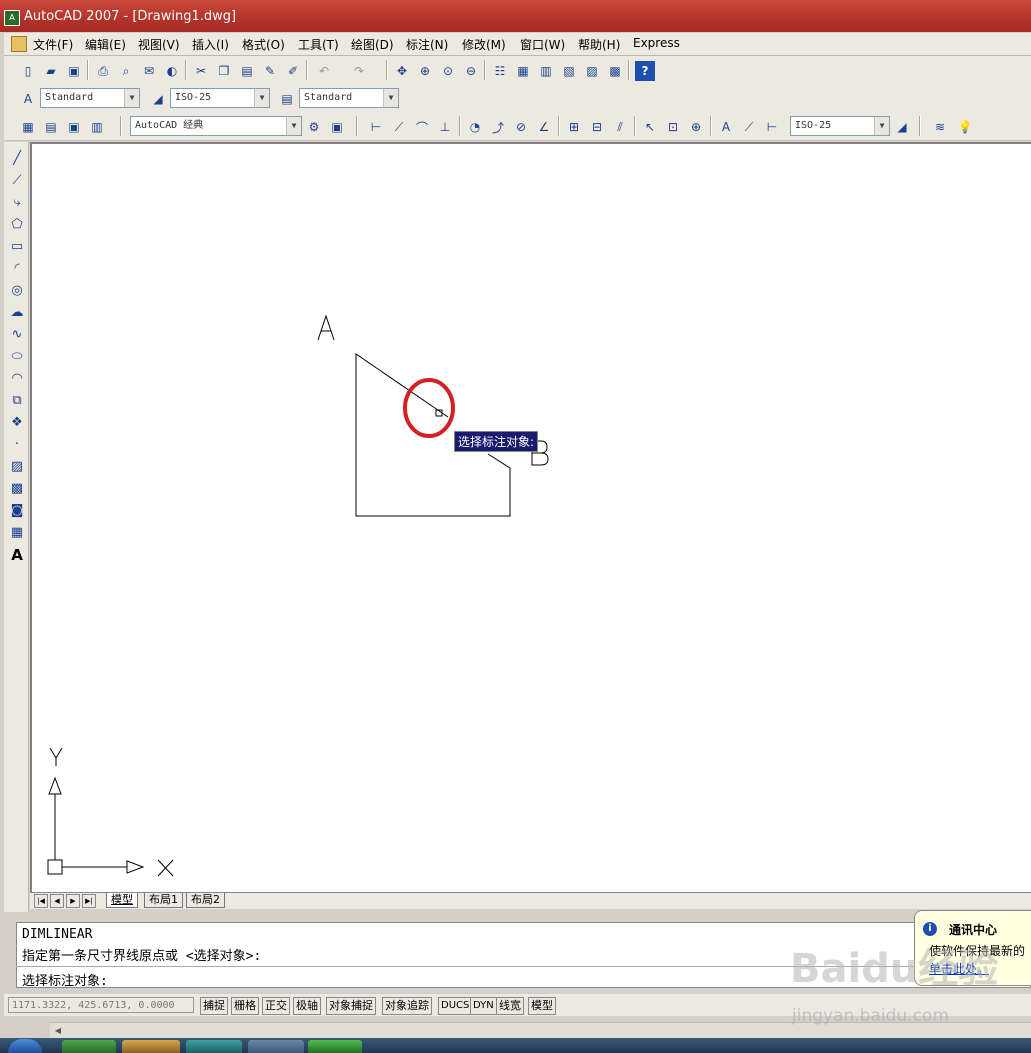 The height and width of the screenshot is (1053, 1031). What do you see at coordinates (840, 126) in the screenshot?
I see `dimension-style-combo: ISO-25 ▼` at bounding box center [840, 126].